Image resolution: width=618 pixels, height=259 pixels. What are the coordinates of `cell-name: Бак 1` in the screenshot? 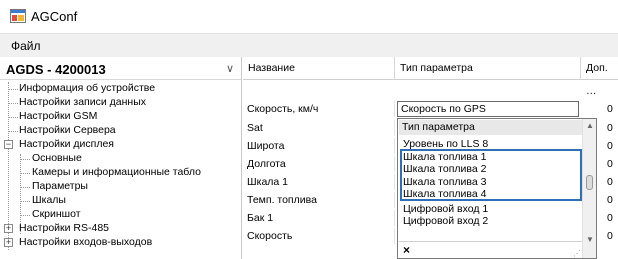 It's located at (319, 218).